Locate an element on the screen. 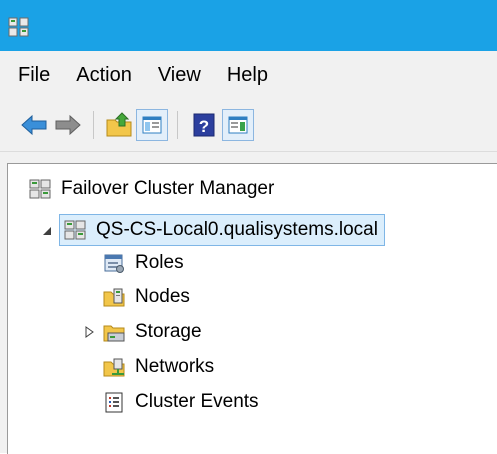 This screenshot has width=497, height=454. up-folder-icon is located at coordinates (120, 125).